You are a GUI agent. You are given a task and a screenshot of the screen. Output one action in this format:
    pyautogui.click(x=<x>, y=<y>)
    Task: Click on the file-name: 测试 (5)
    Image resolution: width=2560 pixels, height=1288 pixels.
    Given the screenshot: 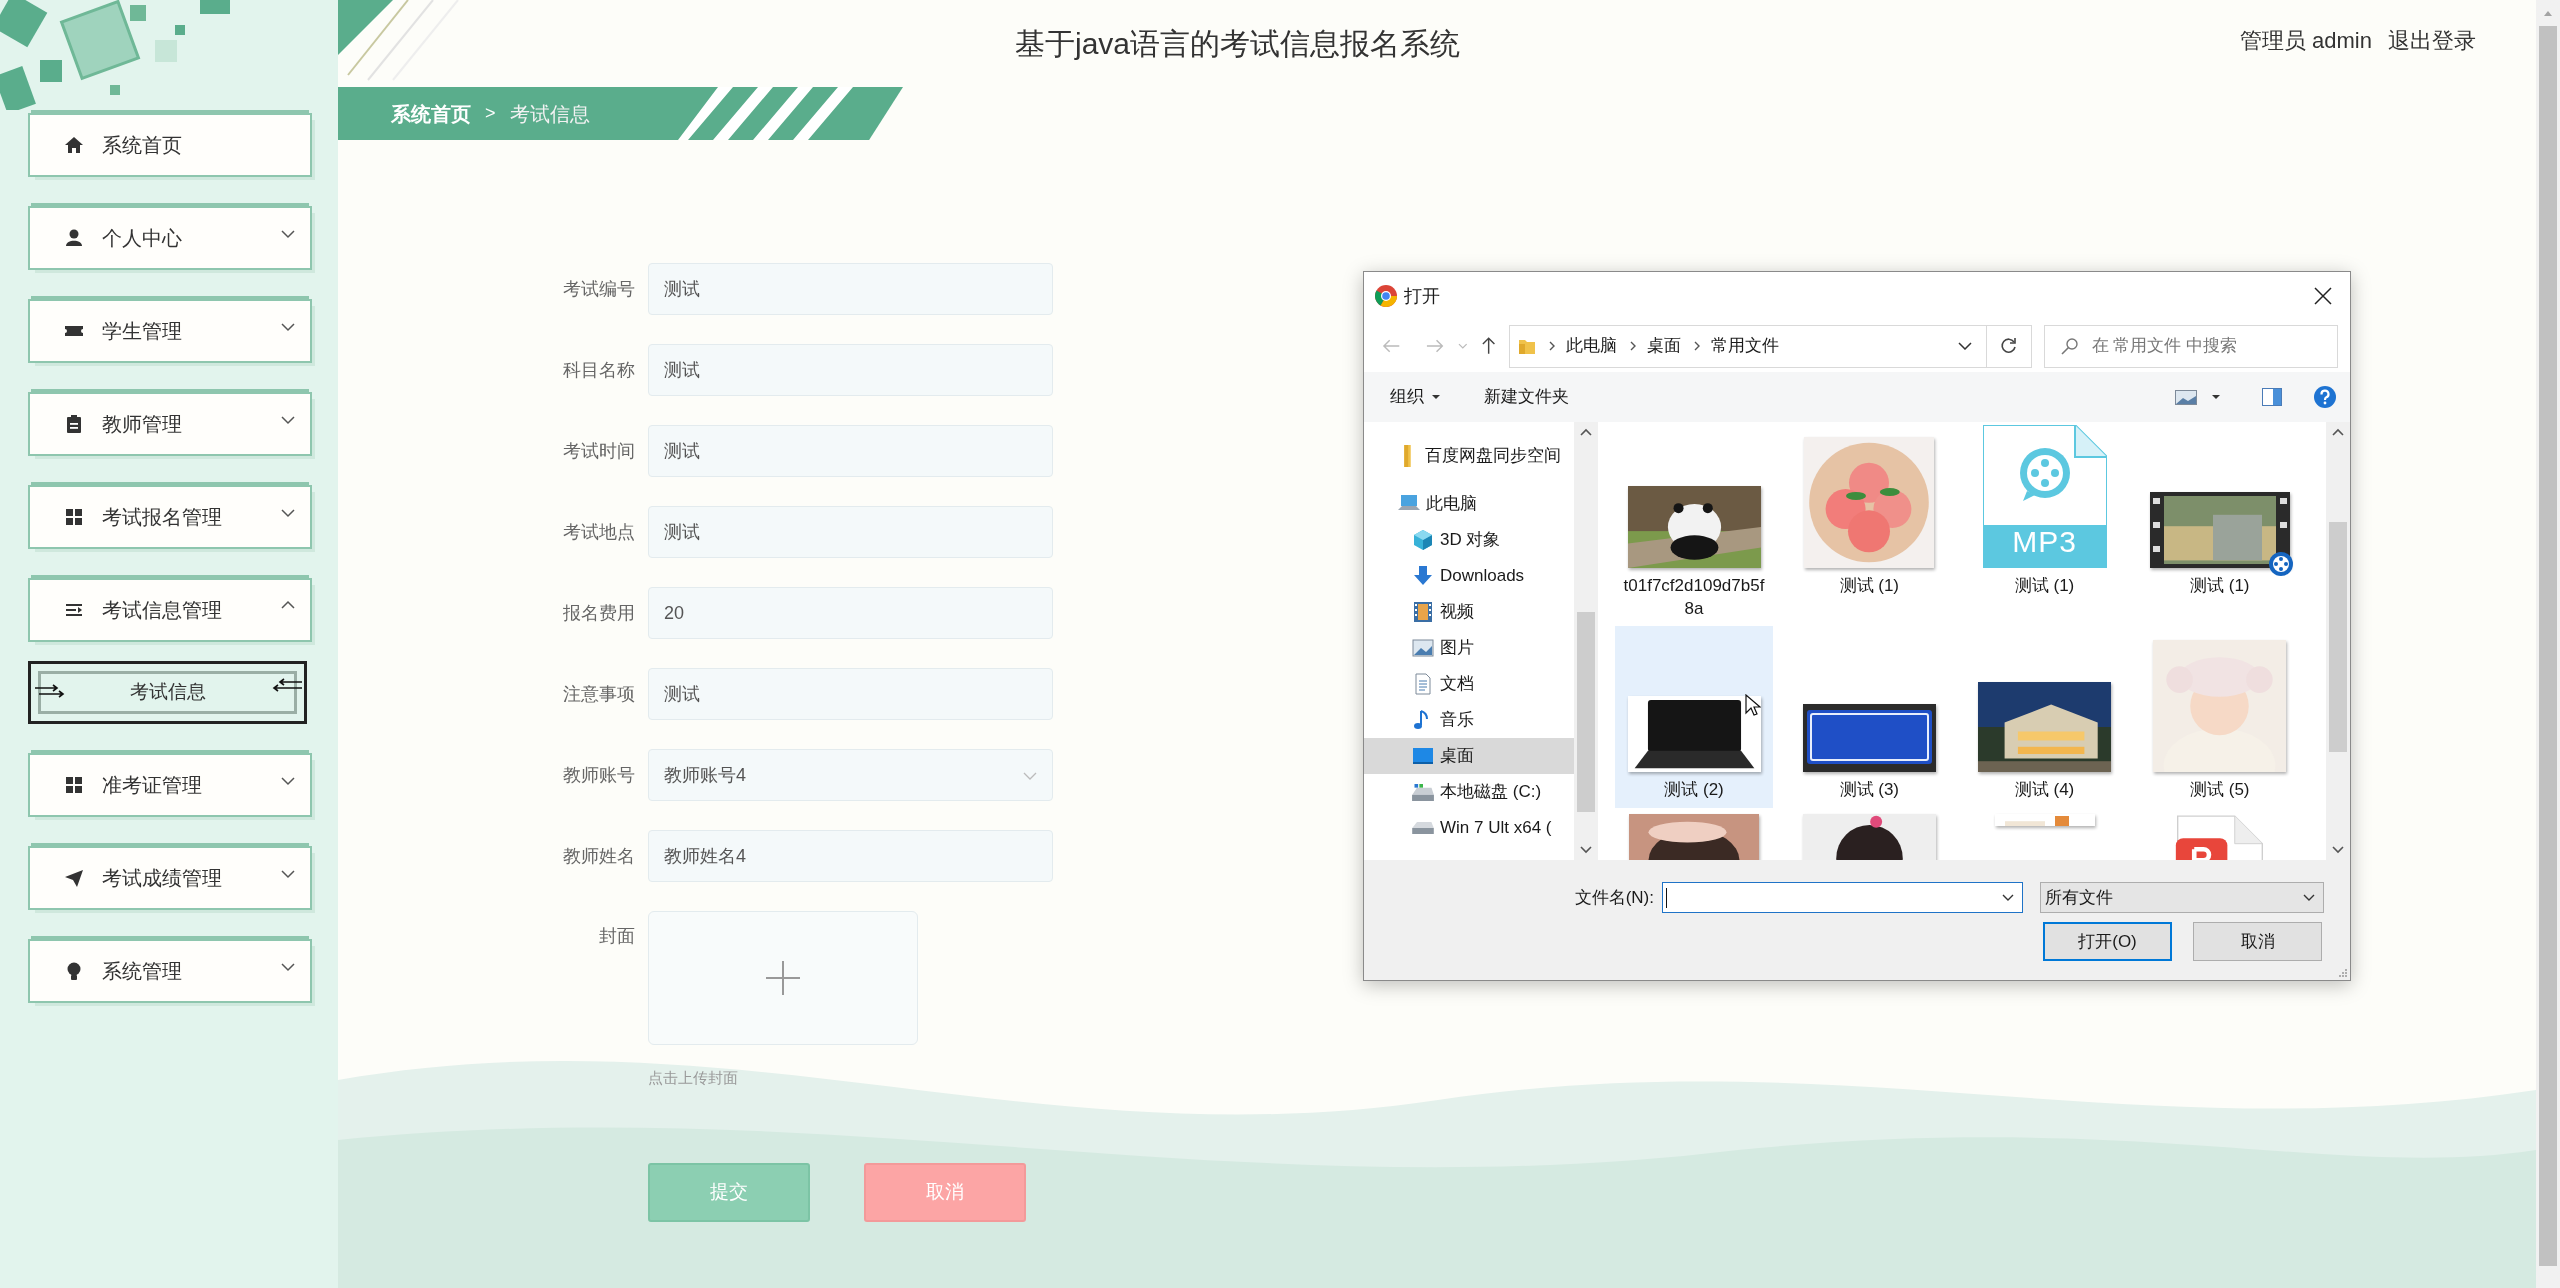 What is the action you would take?
    pyautogui.click(x=2219, y=789)
    